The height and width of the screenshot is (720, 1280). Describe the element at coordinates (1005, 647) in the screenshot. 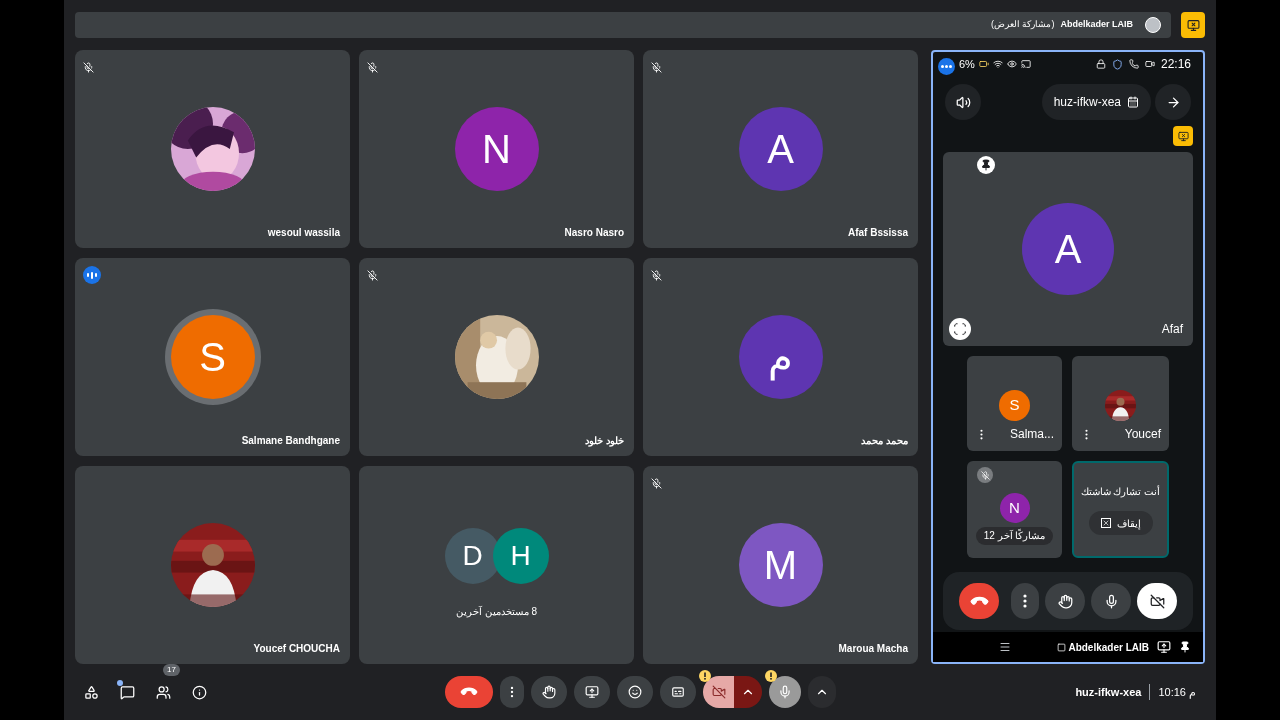

I see `menu-icon` at that location.